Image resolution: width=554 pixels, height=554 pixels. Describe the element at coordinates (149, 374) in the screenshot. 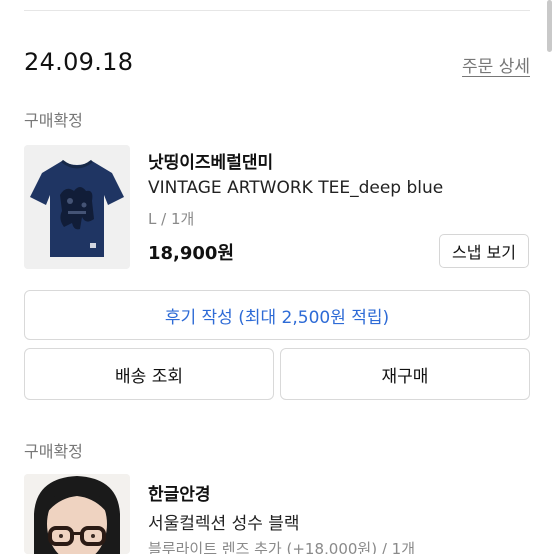

I see `track-delivery-button: 배송 조회` at that location.